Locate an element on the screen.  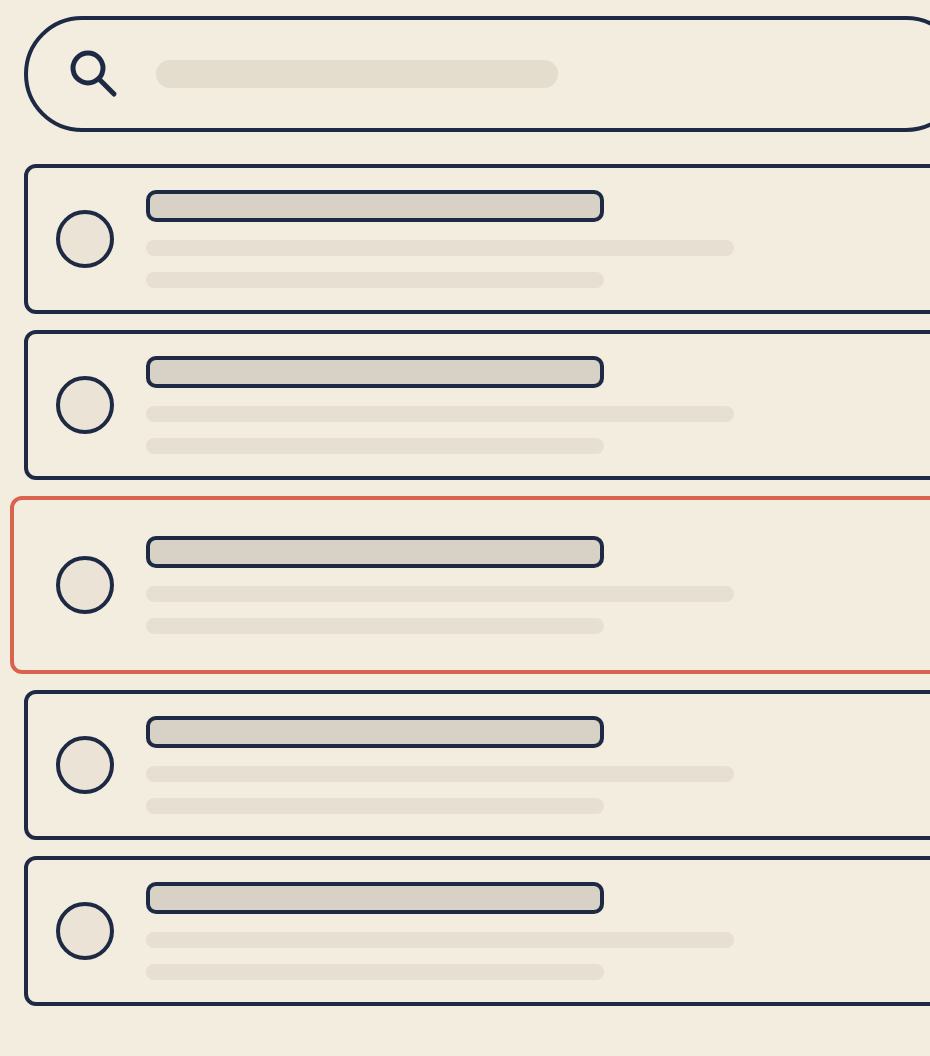
search-field is located at coordinates (477, 74).